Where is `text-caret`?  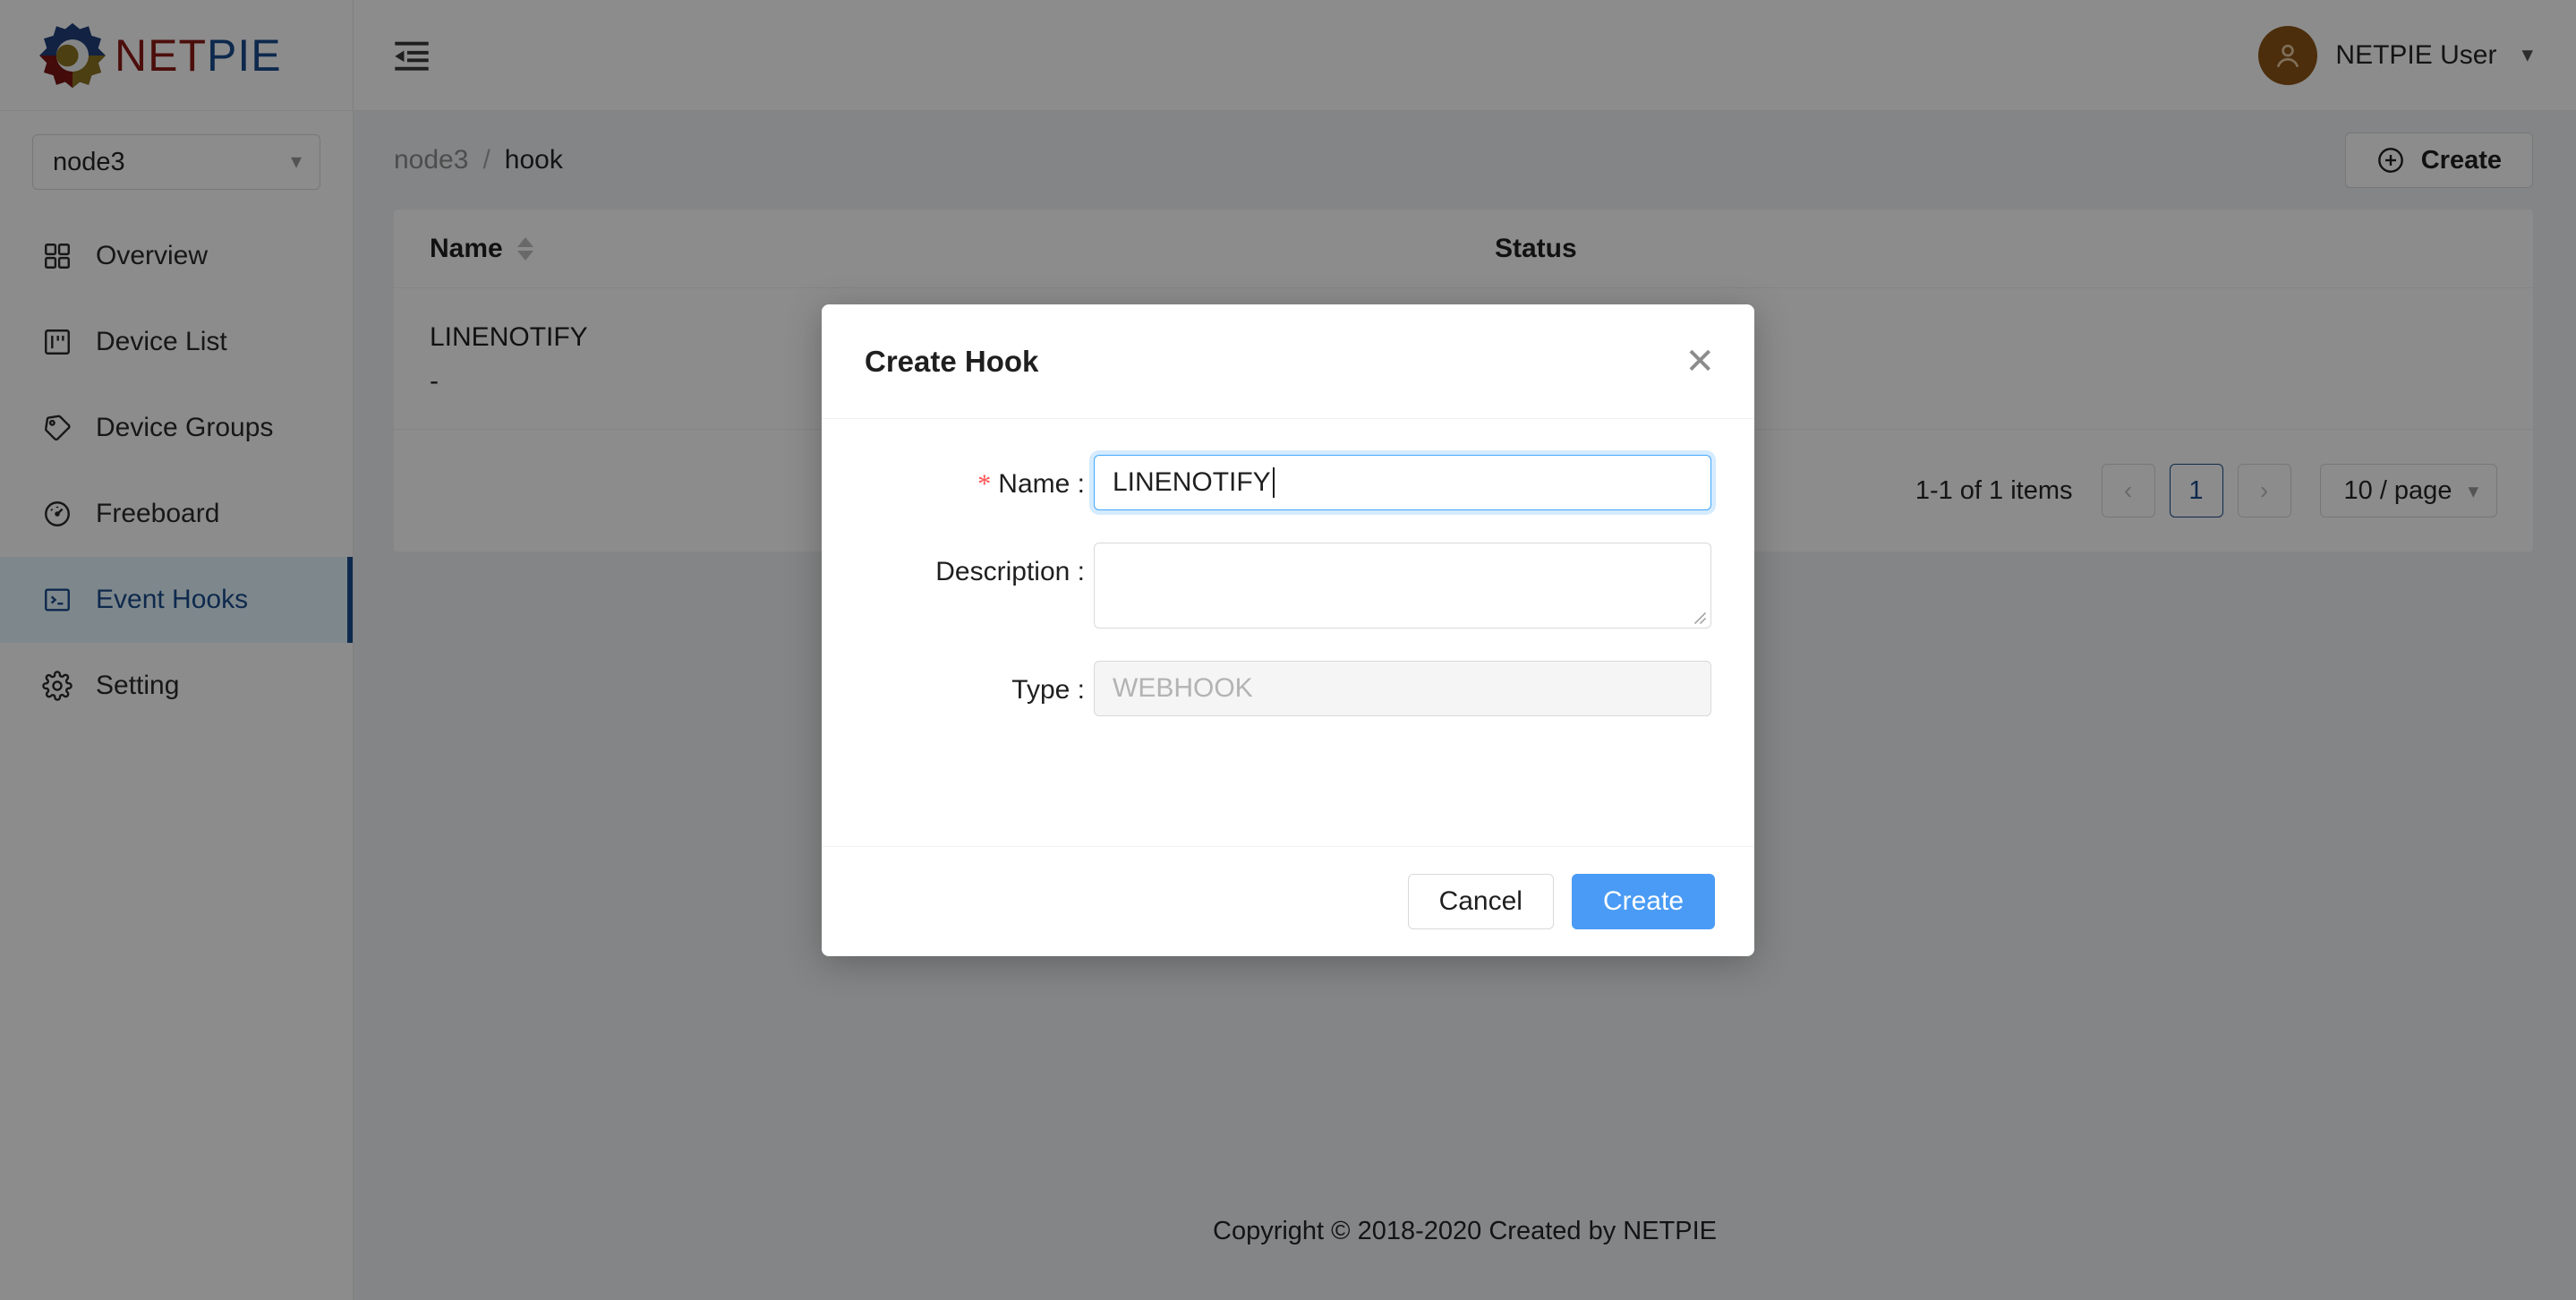 text-caret is located at coordinates (1273, 482).